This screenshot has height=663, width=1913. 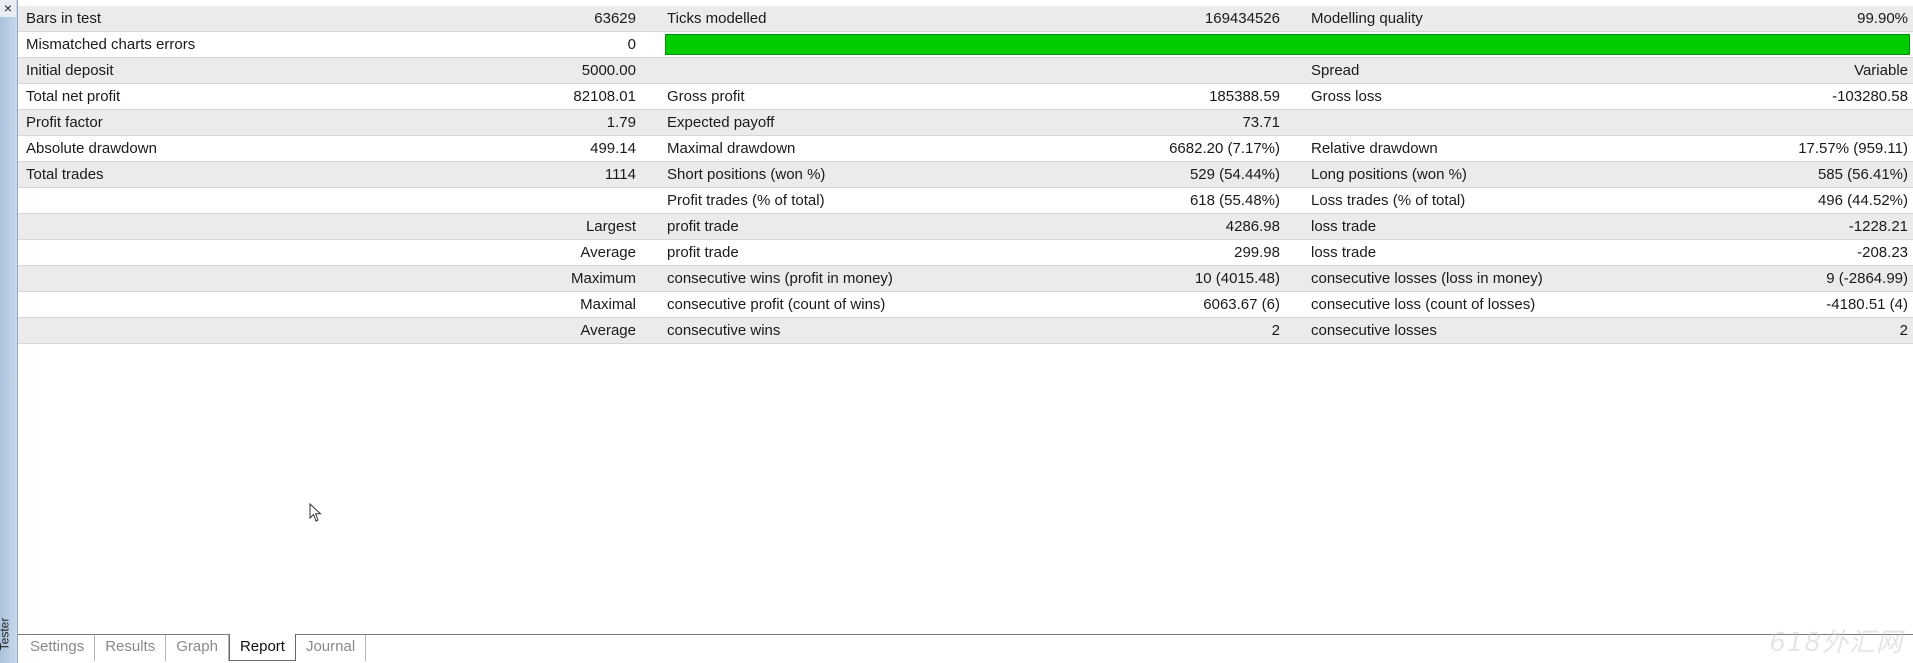 I want to click on report-value: 99.90%, so click(x=1882, y=18).